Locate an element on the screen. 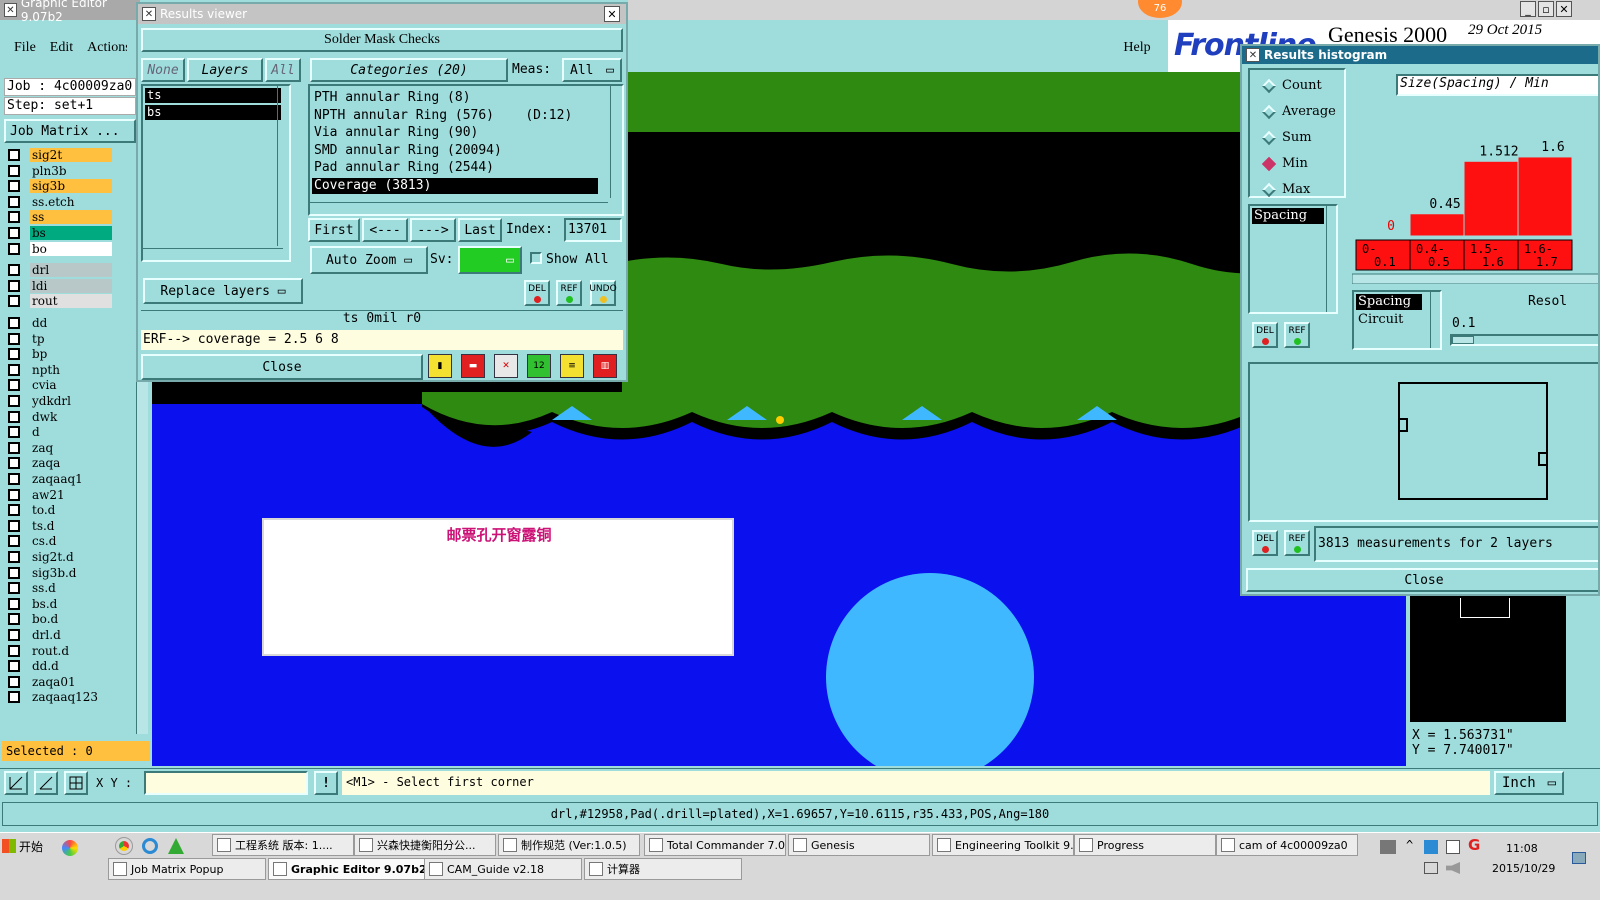 The width and height of the screenshot is (1600, 900). network-icon is located at coordinates (1388, 847).